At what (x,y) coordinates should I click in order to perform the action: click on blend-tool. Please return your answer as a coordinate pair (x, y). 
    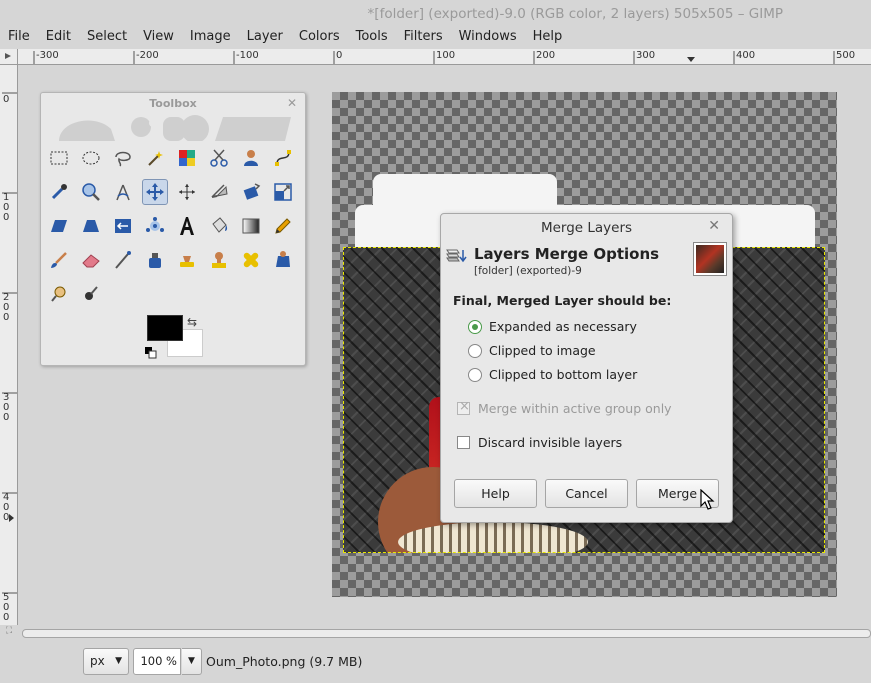
    Looking at the image, I should click on (251, 226).